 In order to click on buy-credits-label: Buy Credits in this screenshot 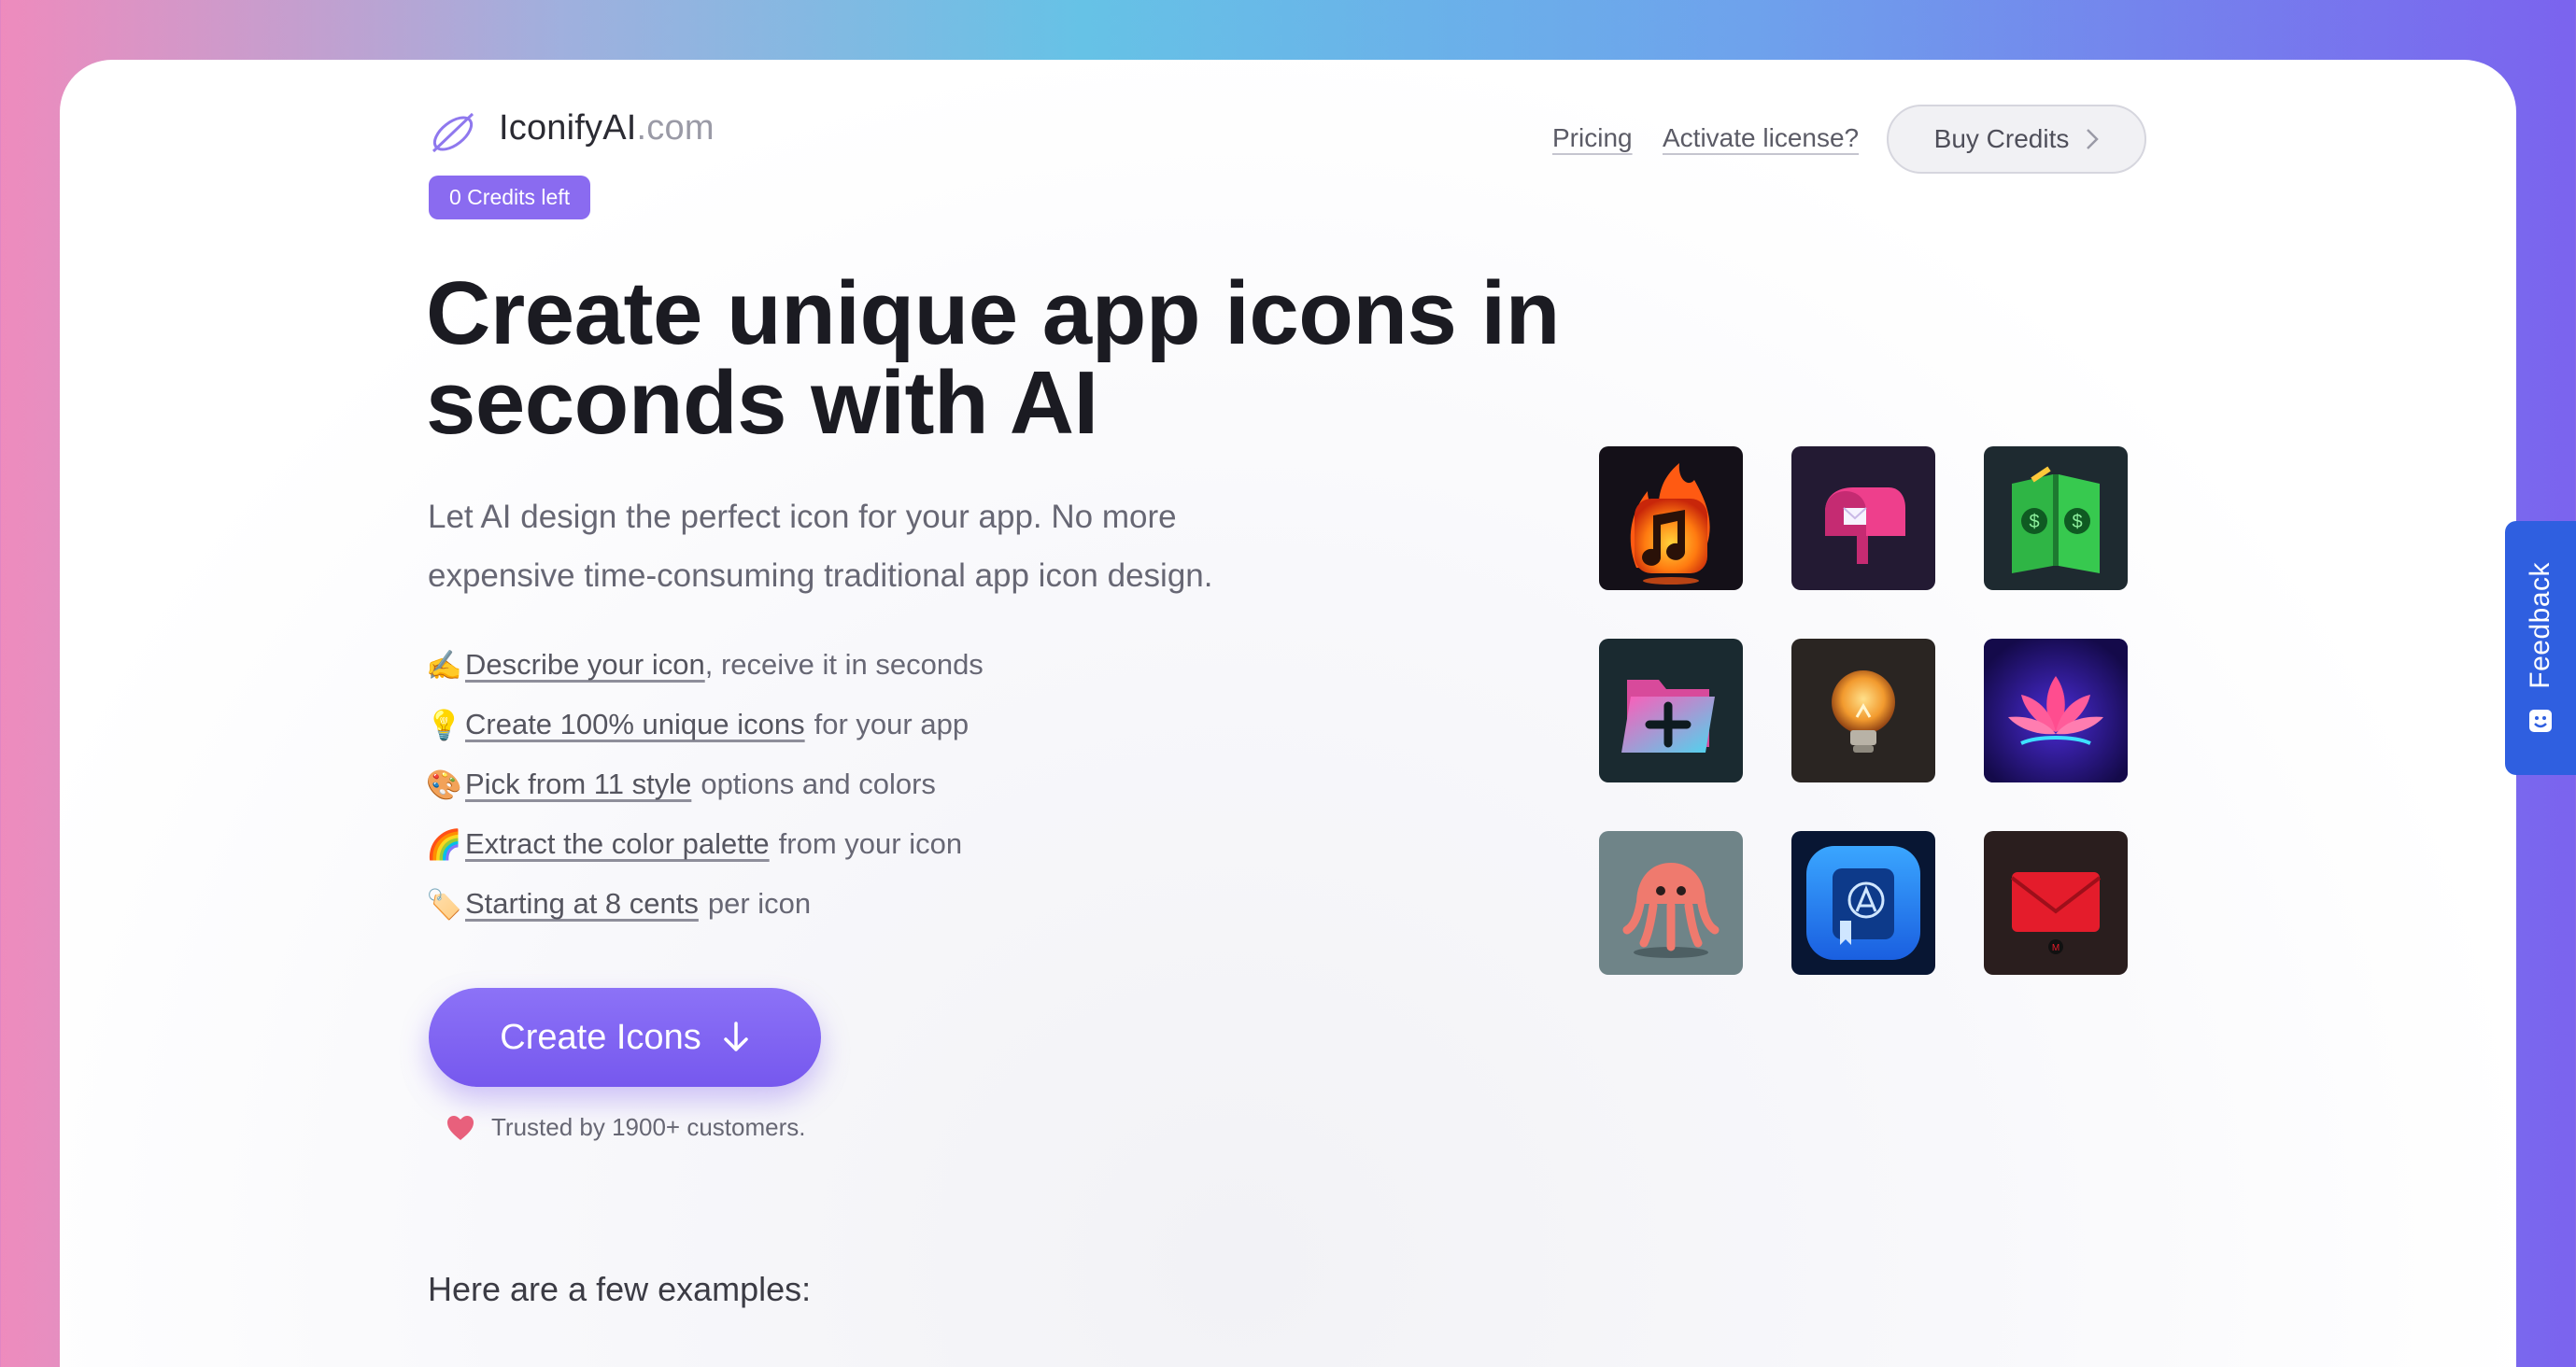, I will do `click(2001, 138)`.